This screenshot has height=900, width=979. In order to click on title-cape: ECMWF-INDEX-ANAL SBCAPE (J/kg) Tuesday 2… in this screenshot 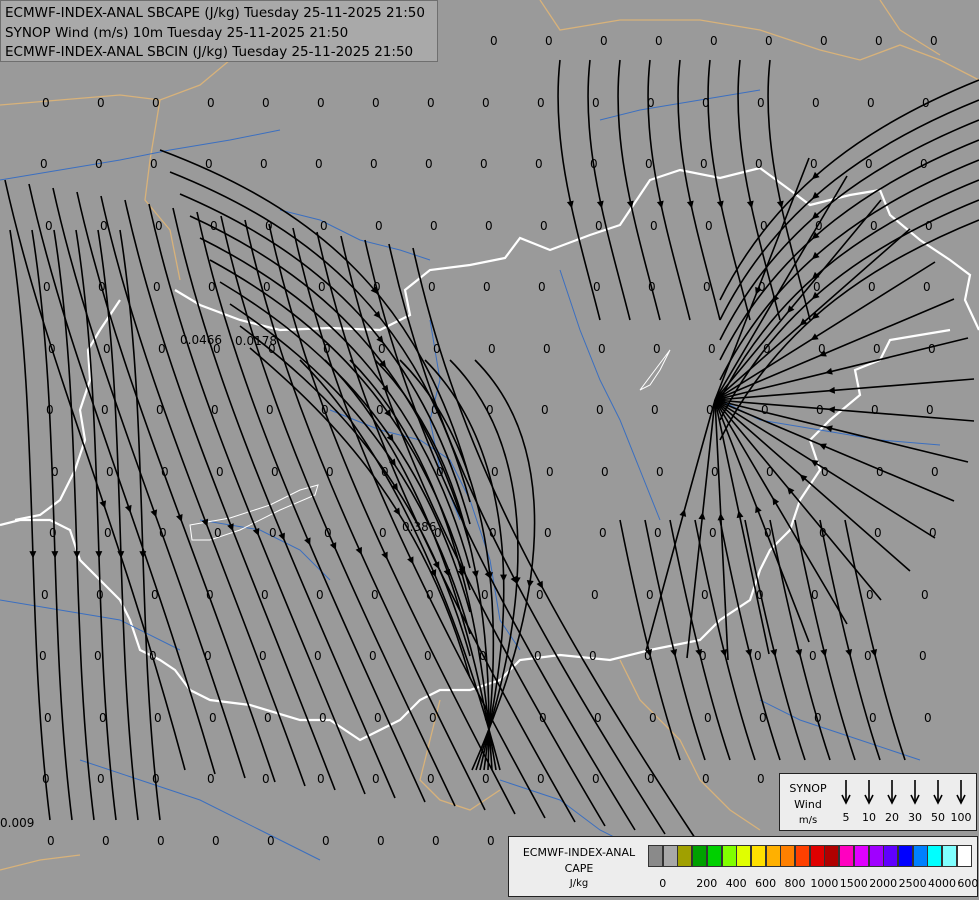, I will do `click(215, 13)`.